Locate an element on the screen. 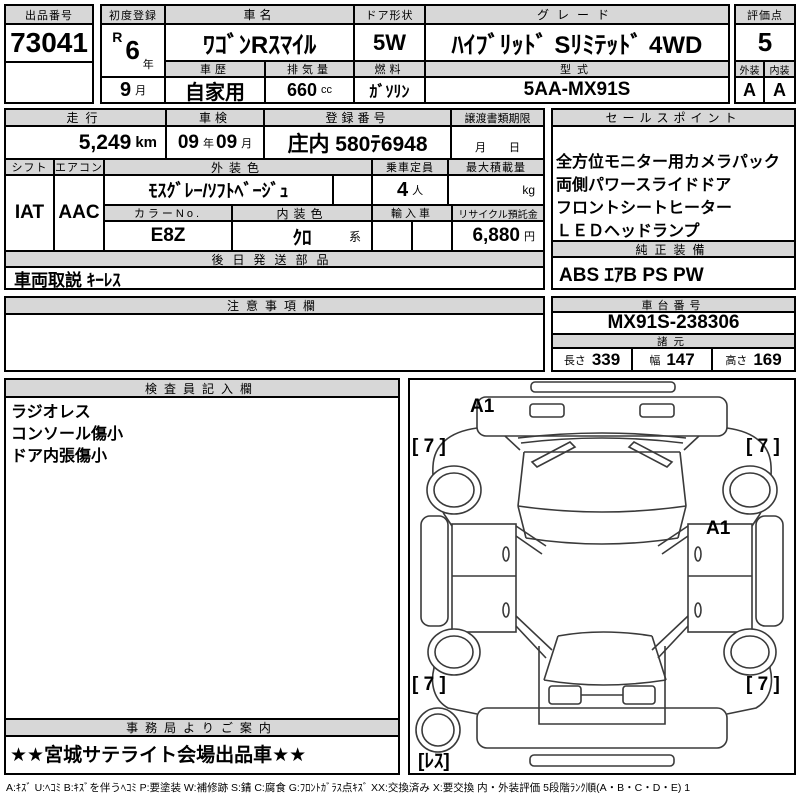 This screenshot has width=800, height=800. inspector-notes: ラジオレス コンソール傷小 ドア内張傷小 is located at coordinates (67, 435).